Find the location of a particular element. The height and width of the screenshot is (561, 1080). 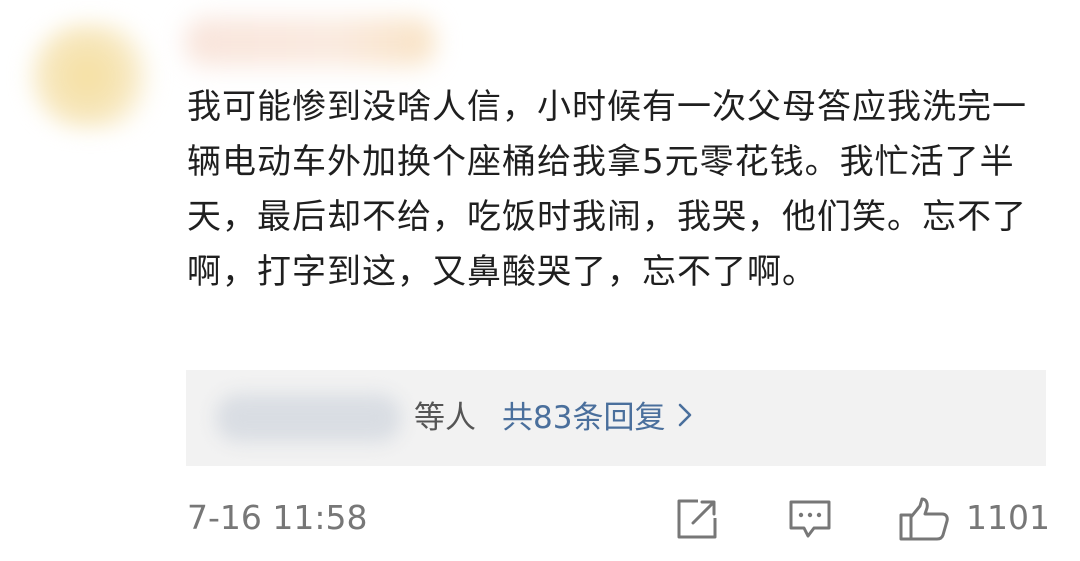

reply-summary: 等人 共83条回复 is located at coordinates (616, 418).